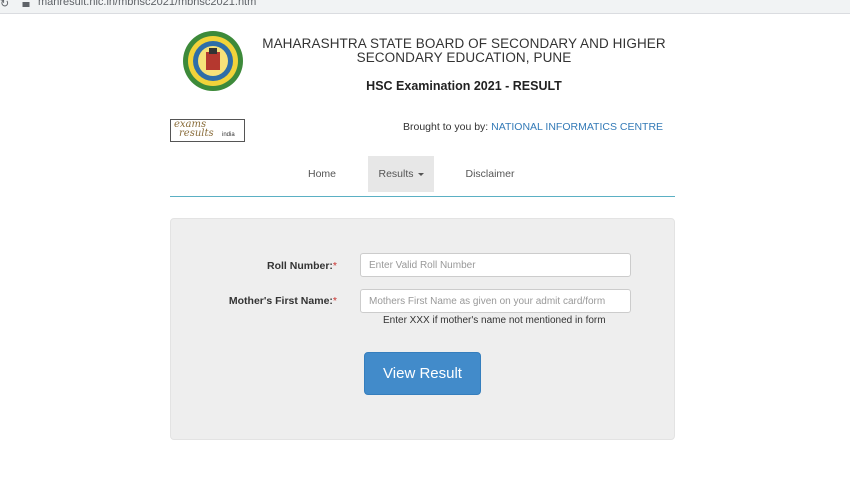 Image resolution: width=850 pixels, height=478 pixels. I want to click on logo-text-results: results, so click(196, 133).